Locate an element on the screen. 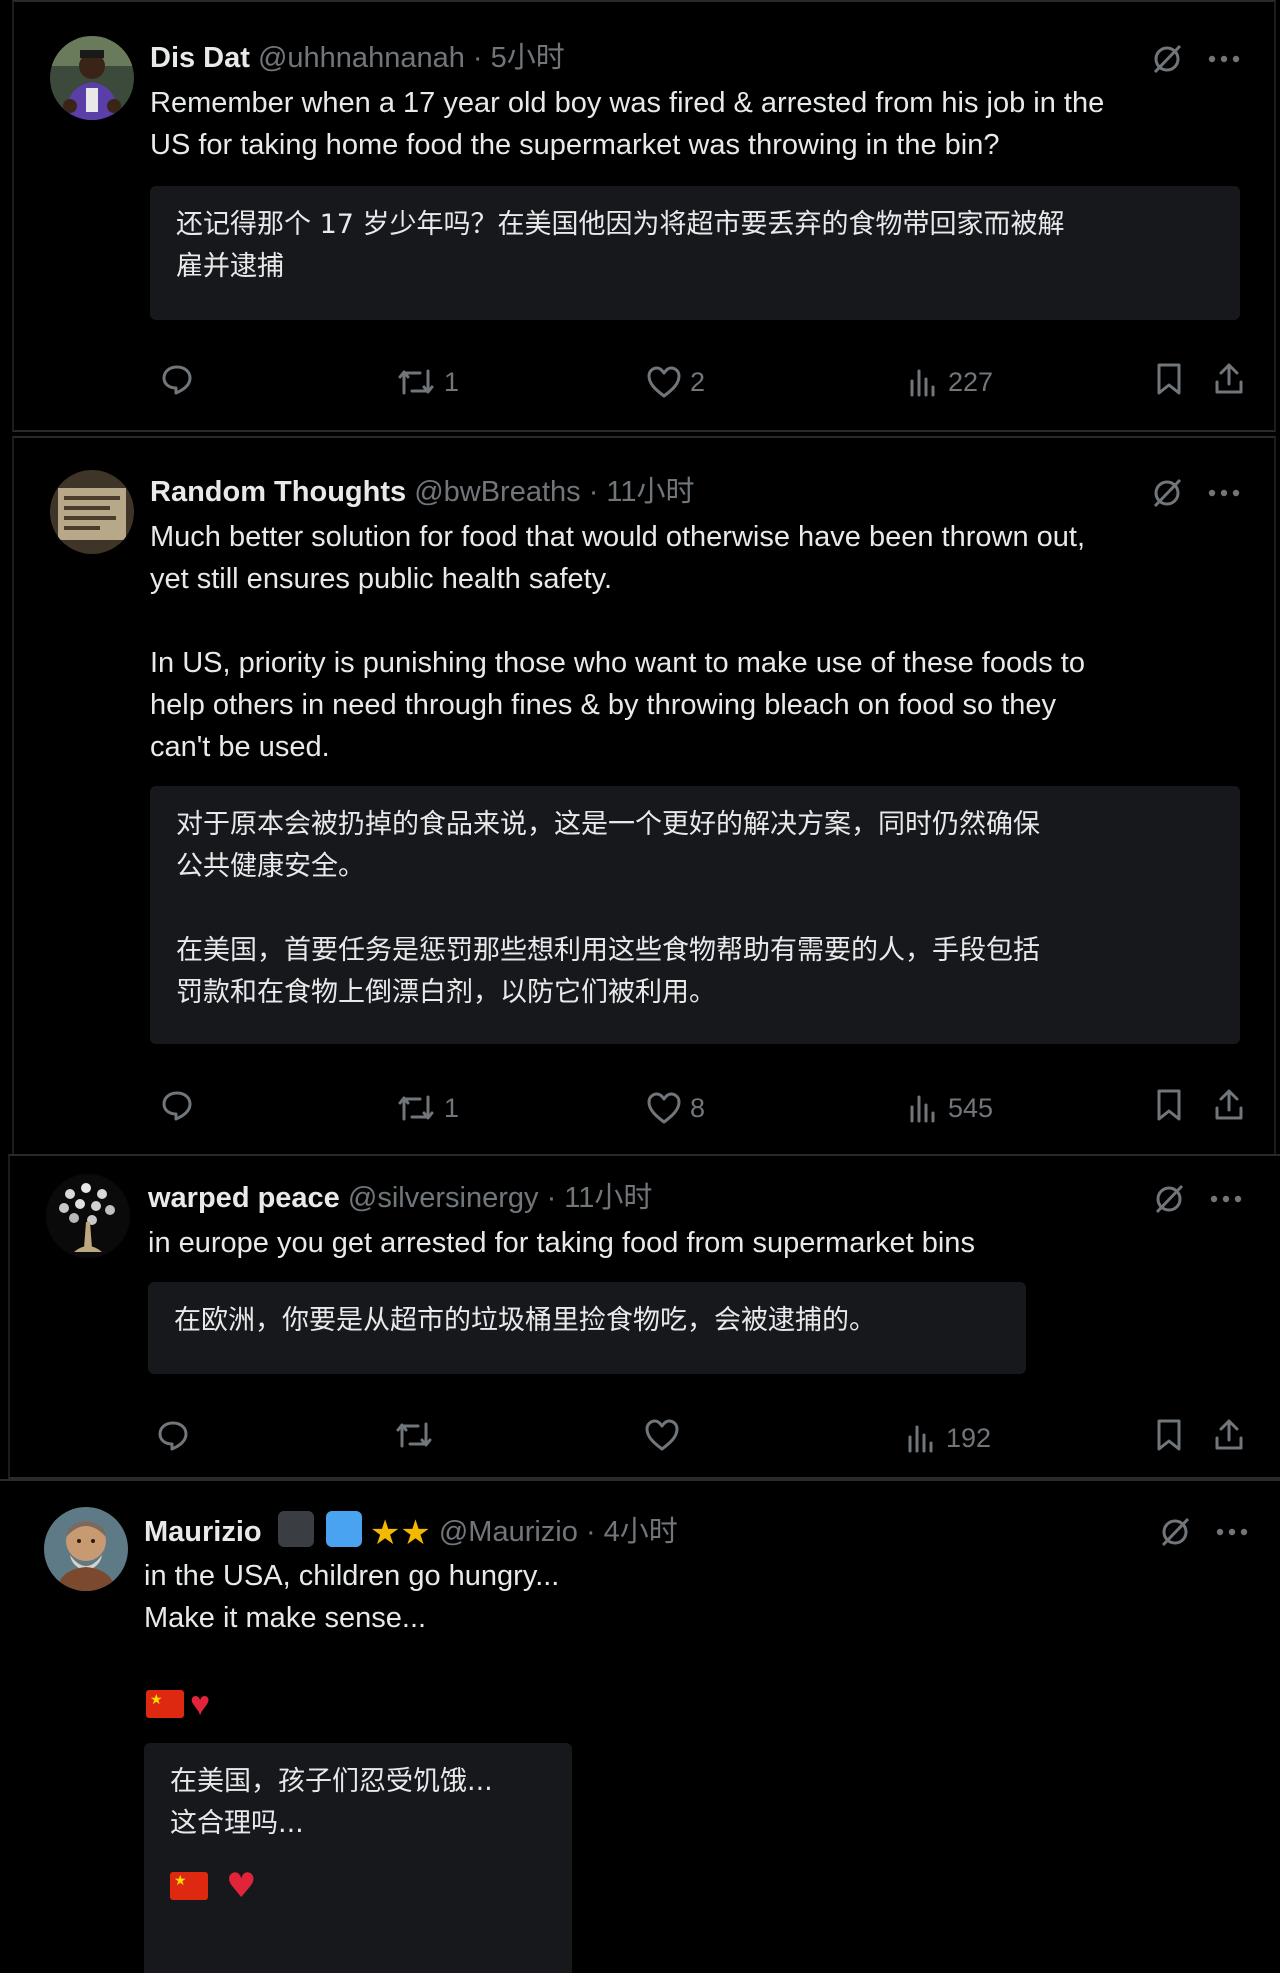 The height and width of the screenshot is (1973, 1280). views-button: 192 is located at coordinates (947, 1438).